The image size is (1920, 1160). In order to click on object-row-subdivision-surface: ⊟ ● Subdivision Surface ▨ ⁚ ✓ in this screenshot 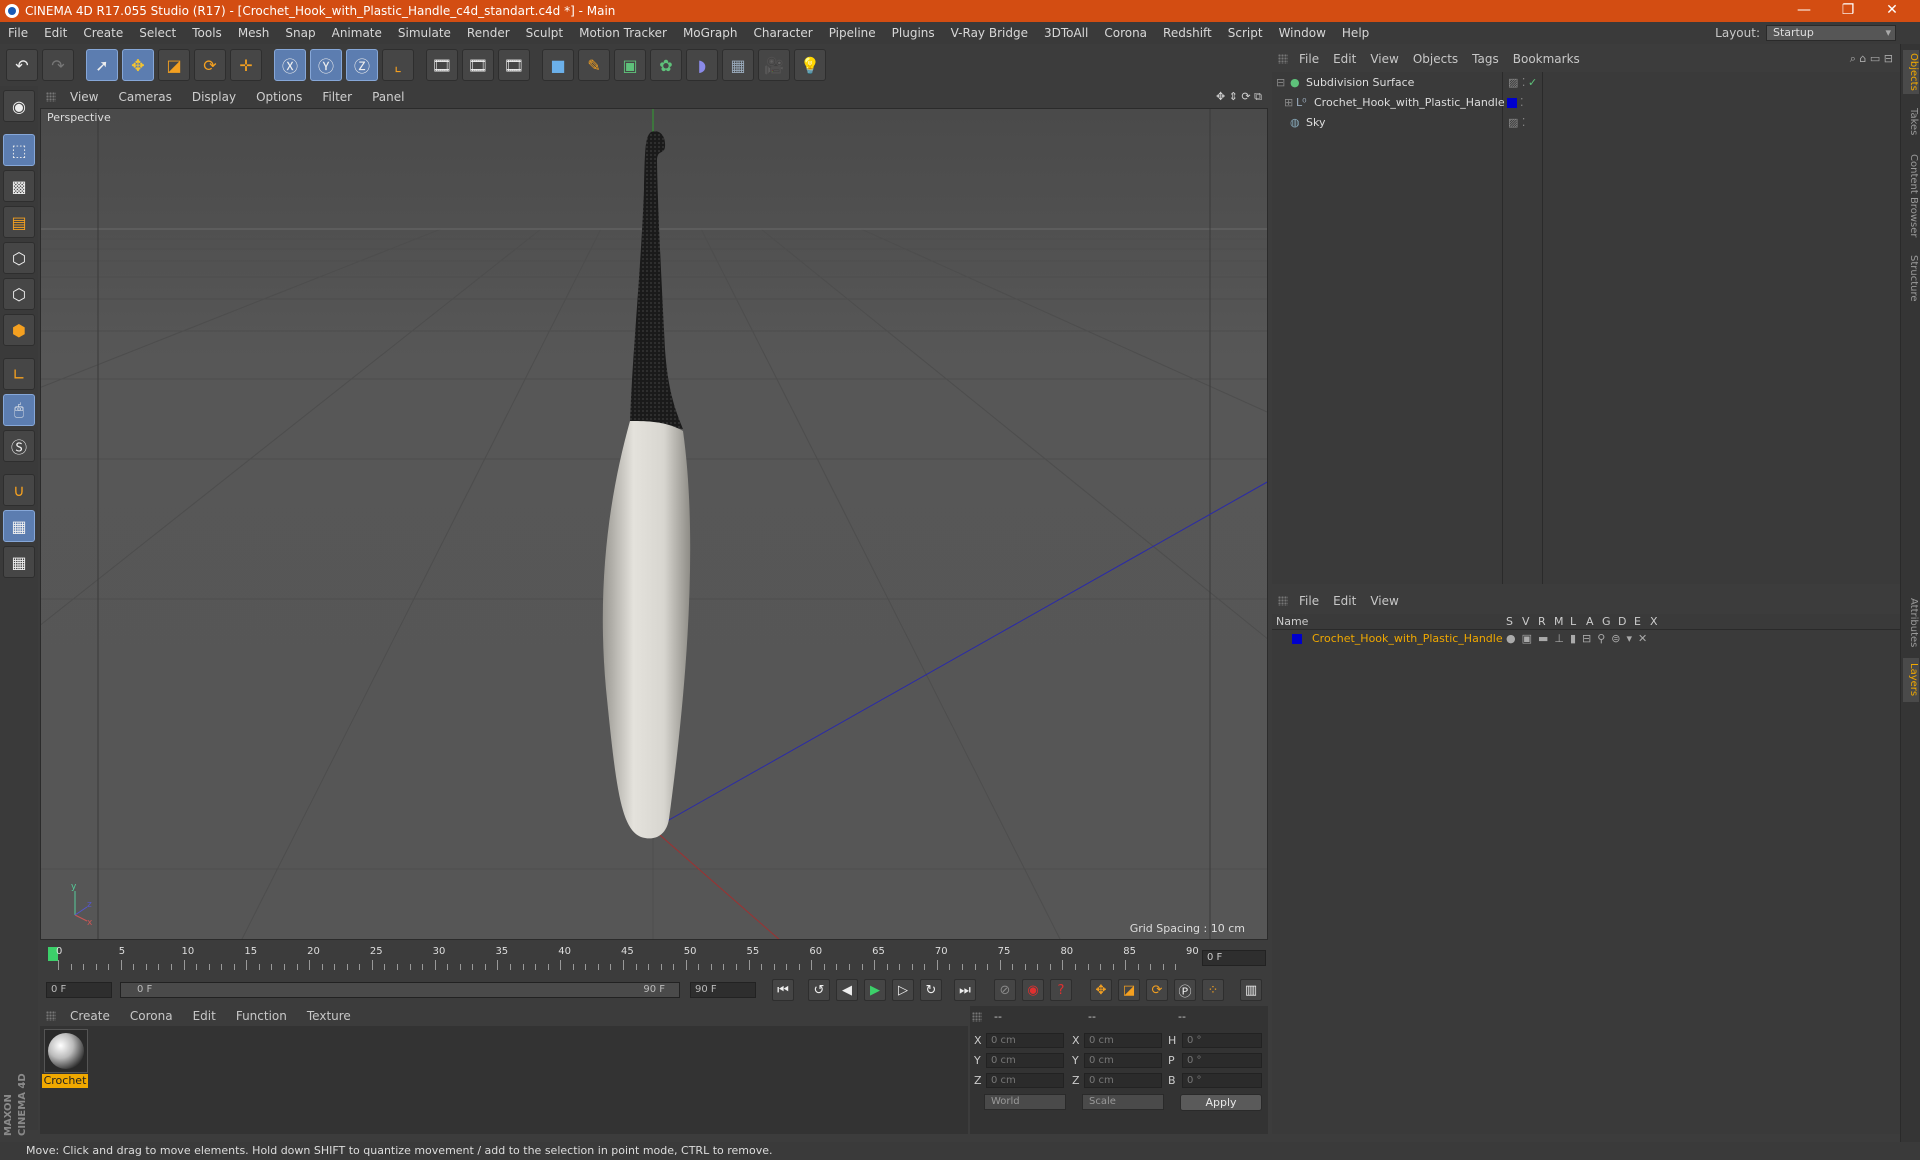, I will do `click(1586, 83)`.